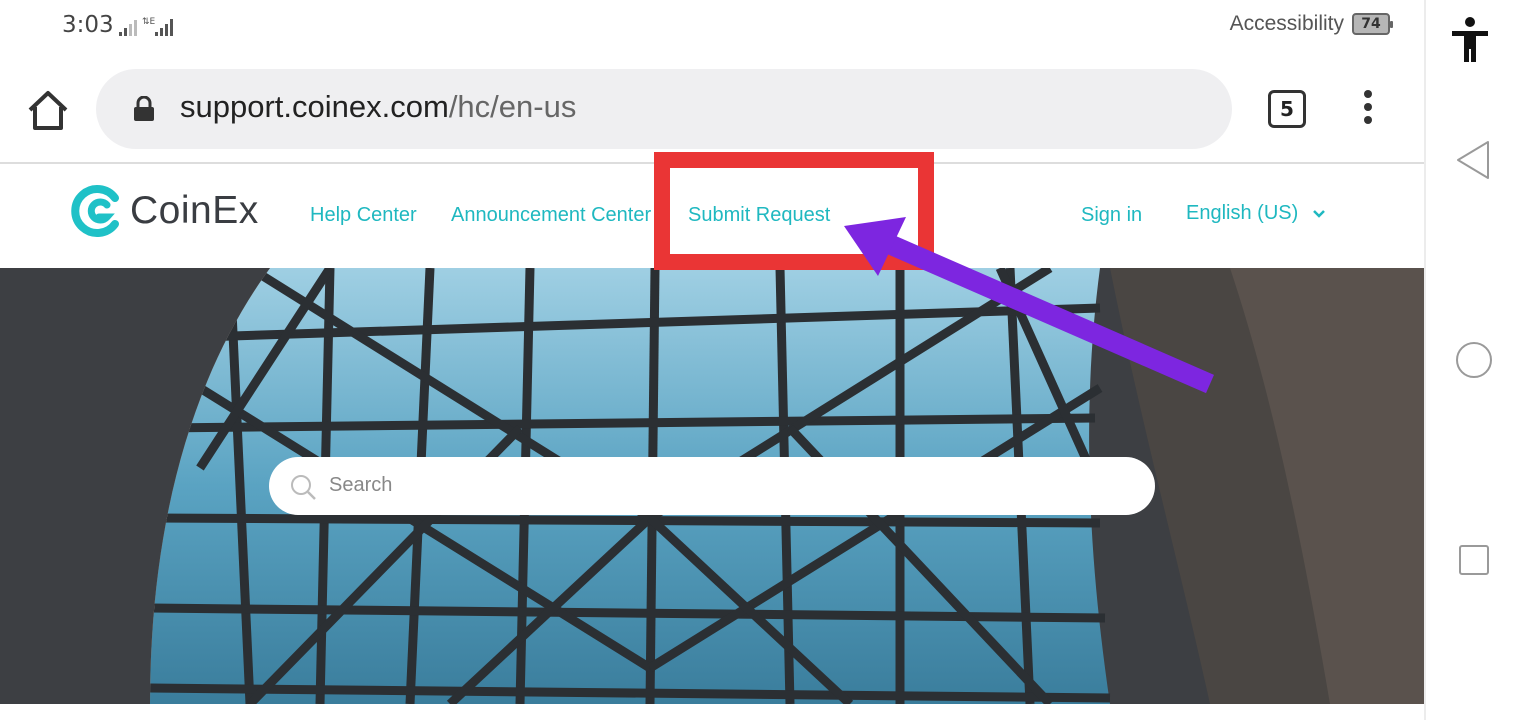 Image resolution: width=1520 pixels, height=720 pixels. What do you see at coordinates (1242, 213) in the screenshot?
I see `language-label: English (US)` at bounding box center [1242, 213].